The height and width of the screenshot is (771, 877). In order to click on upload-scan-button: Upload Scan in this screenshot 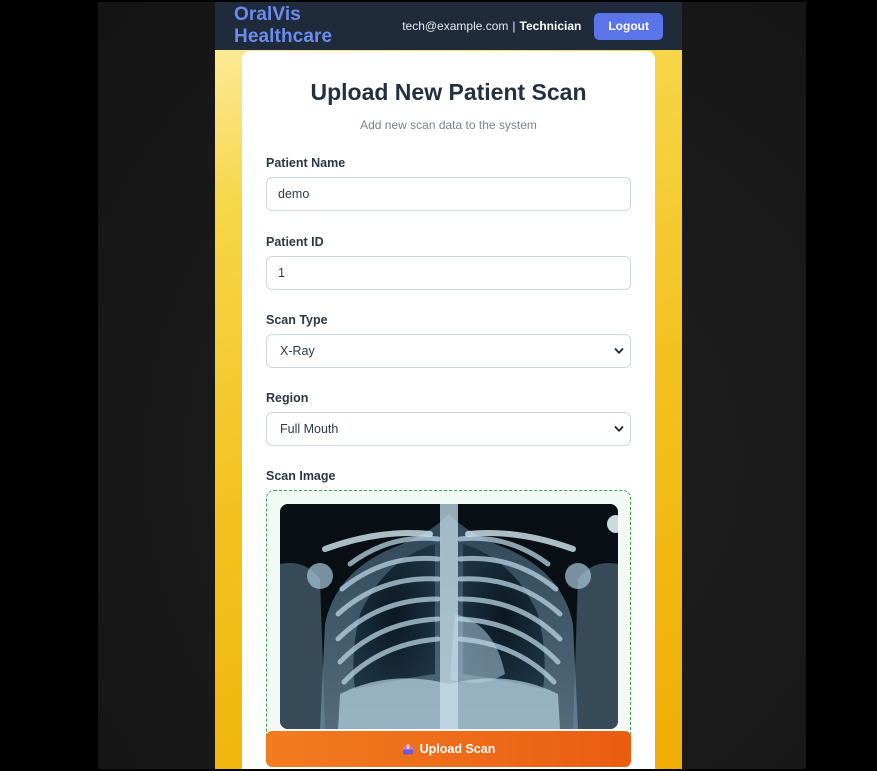, I will do `click(448, 749)`.